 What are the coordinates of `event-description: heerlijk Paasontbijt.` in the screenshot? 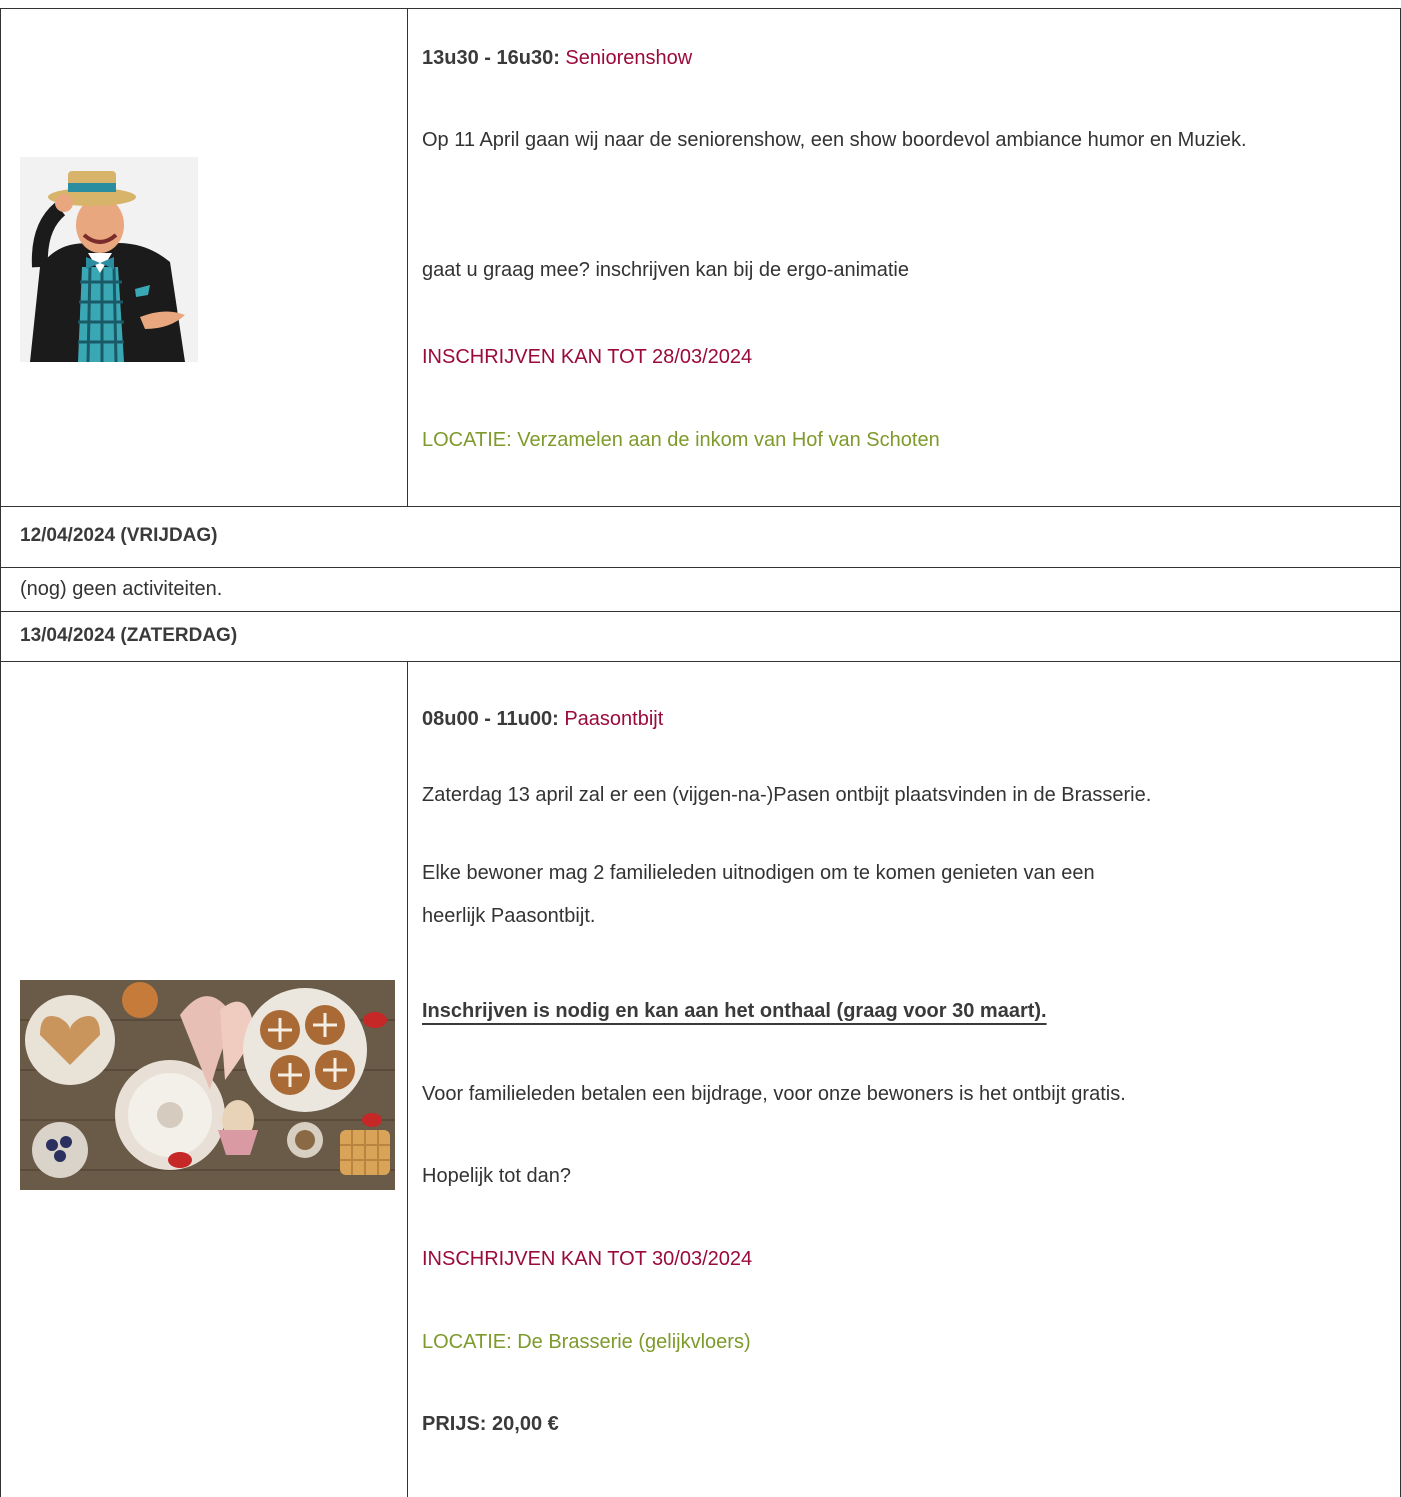 It's located at (509, 916).